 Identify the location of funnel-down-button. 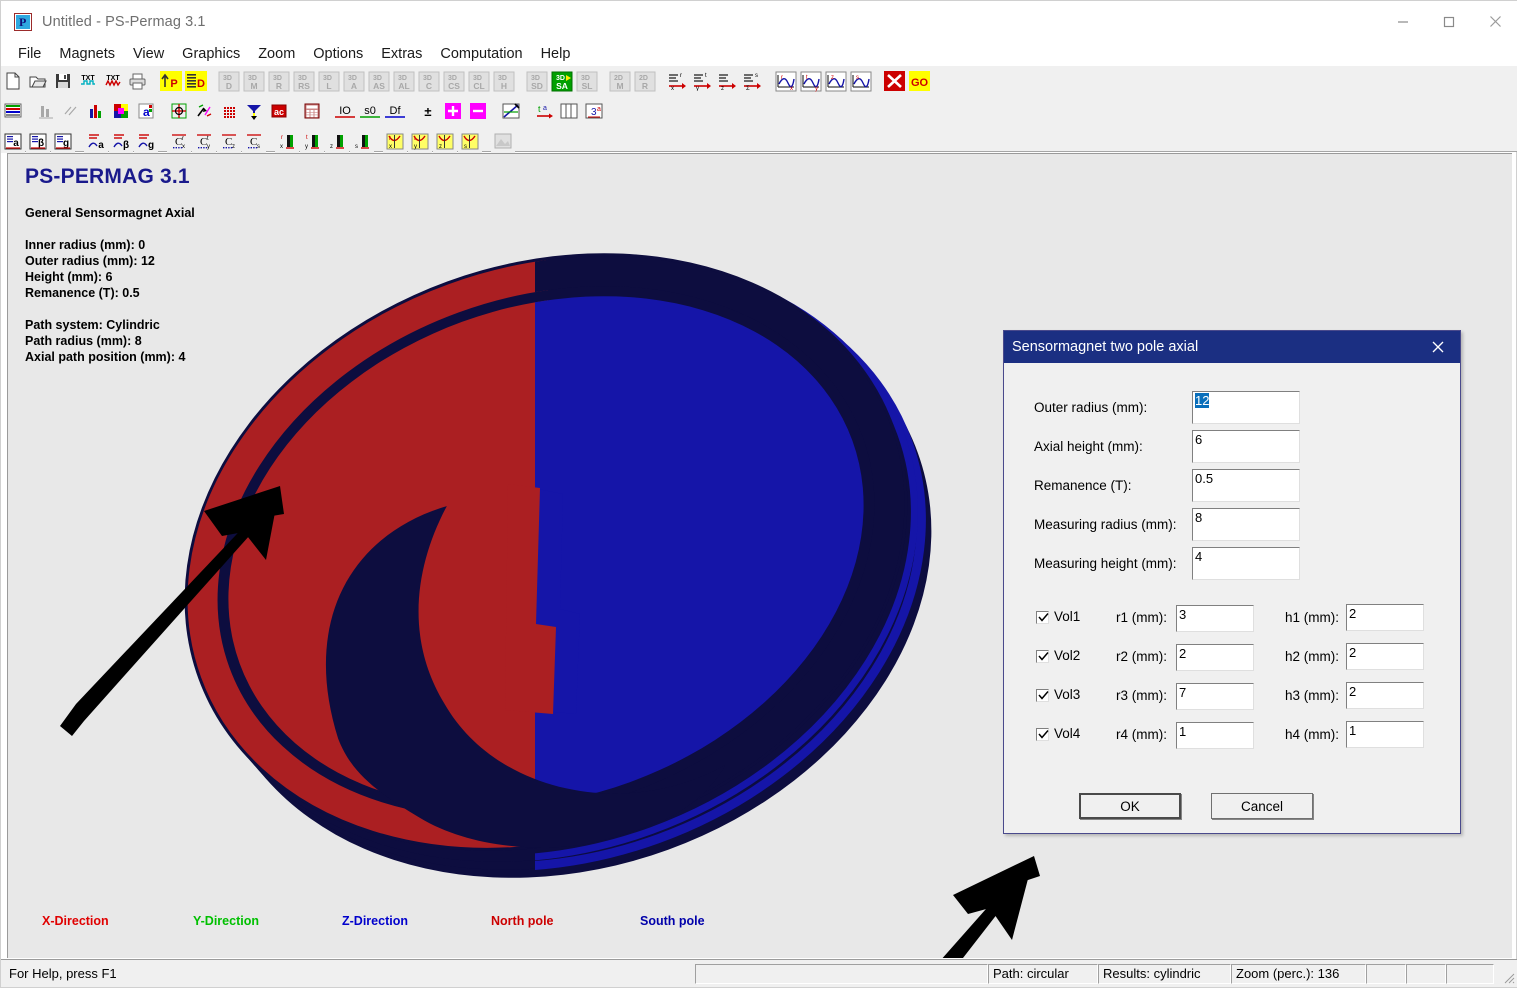
(254, 111).